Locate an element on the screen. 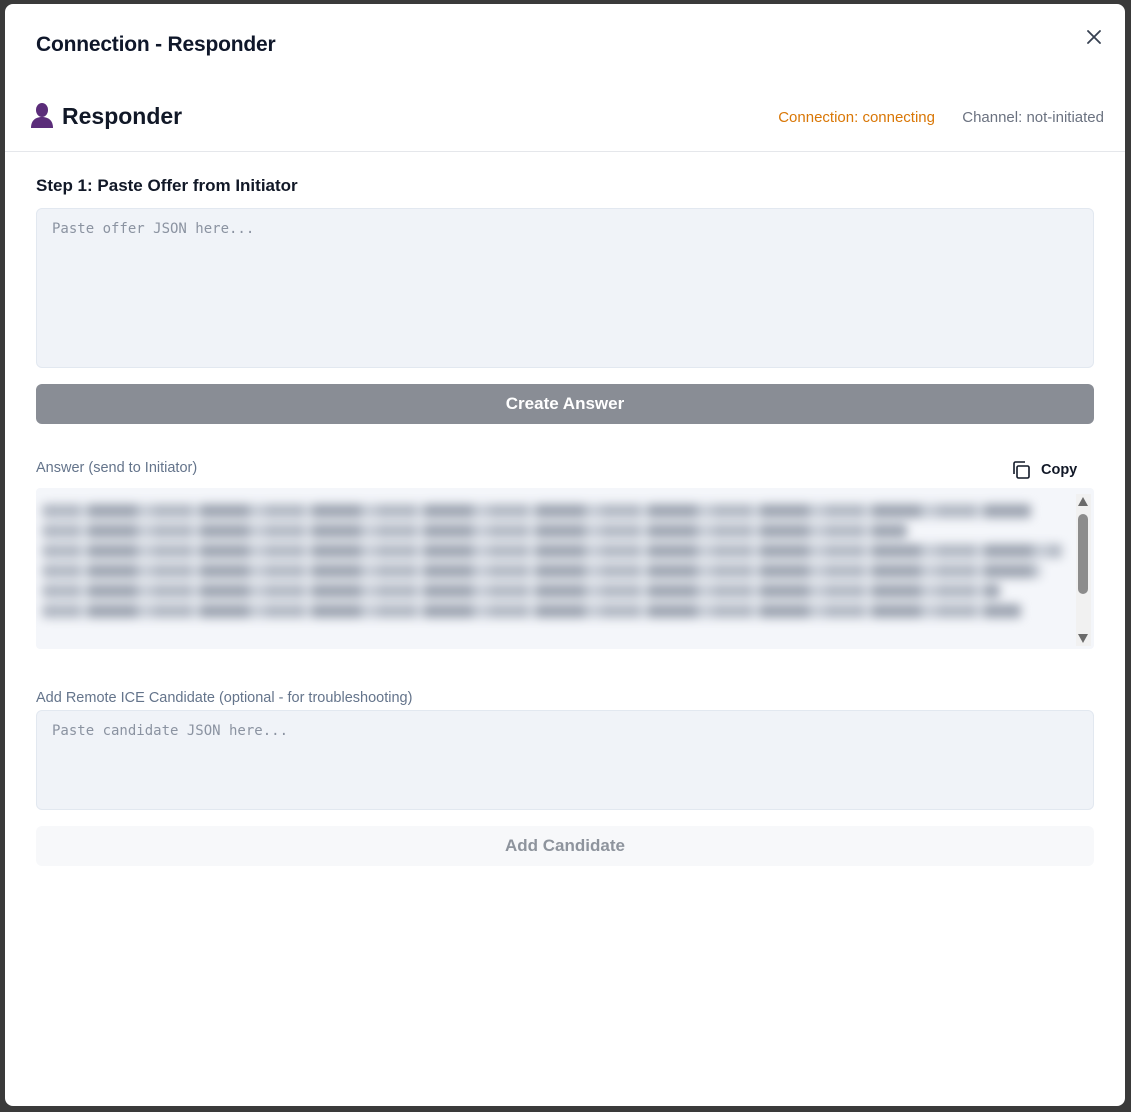 The image size is (1131, 1112). dialog-title: Connection - Responder is located at coordinates (156, 44).